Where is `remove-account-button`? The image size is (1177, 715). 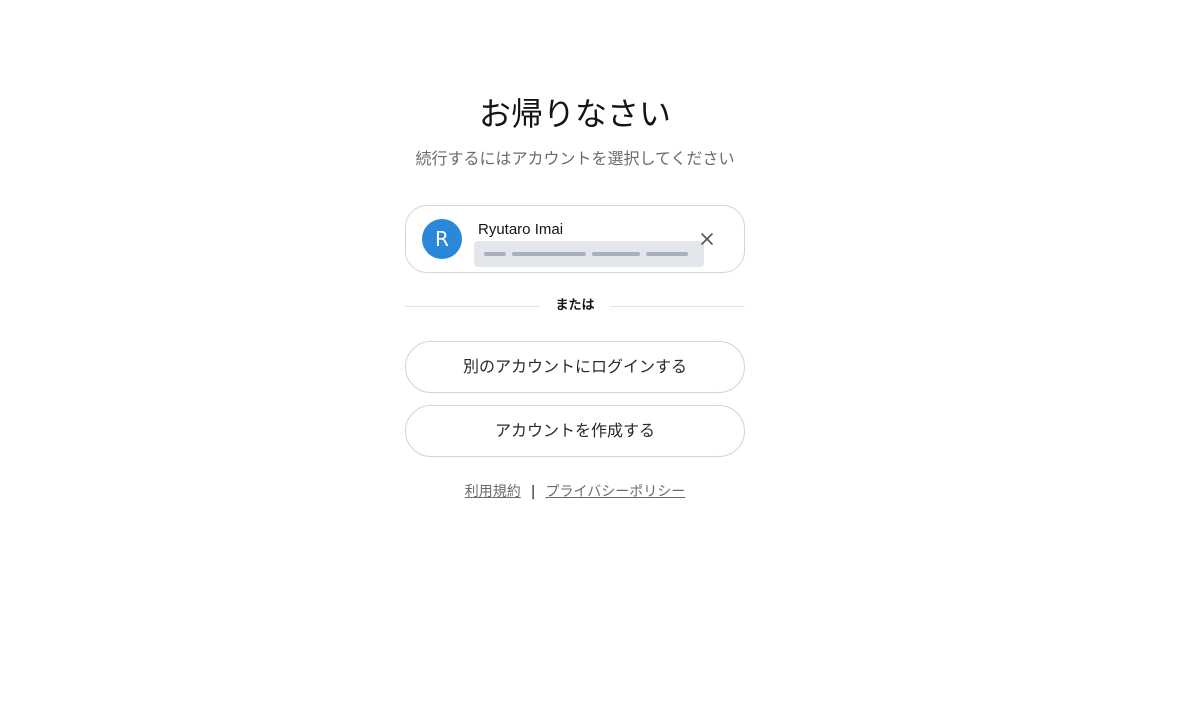 remove-account-button is located at coordinates (707, 239).